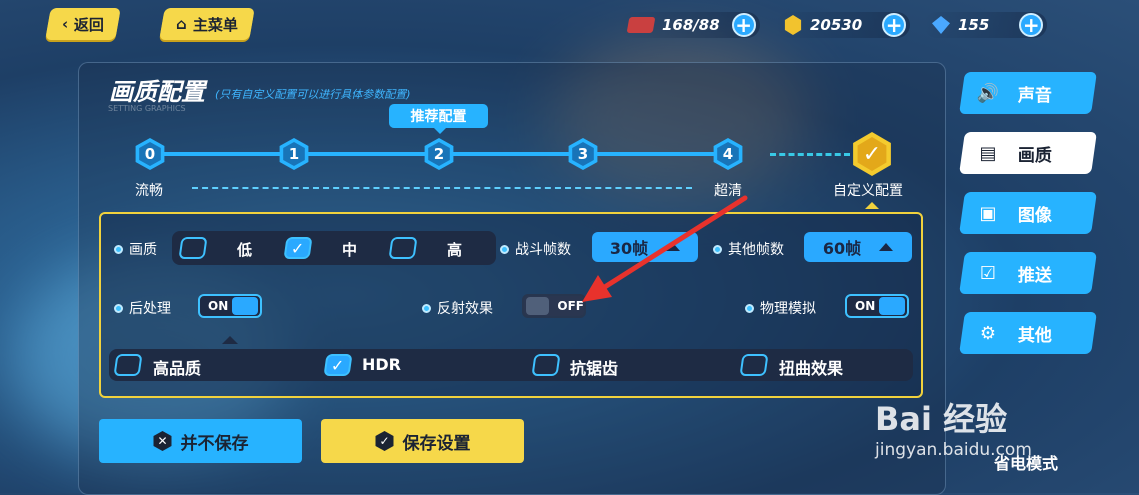 This screenshot has height=495, width=1139. What do you see at coordinates (941, 419) in the screenshot?
I see `watermark-logo: Bai 经验` at bounding box center [941, 419].